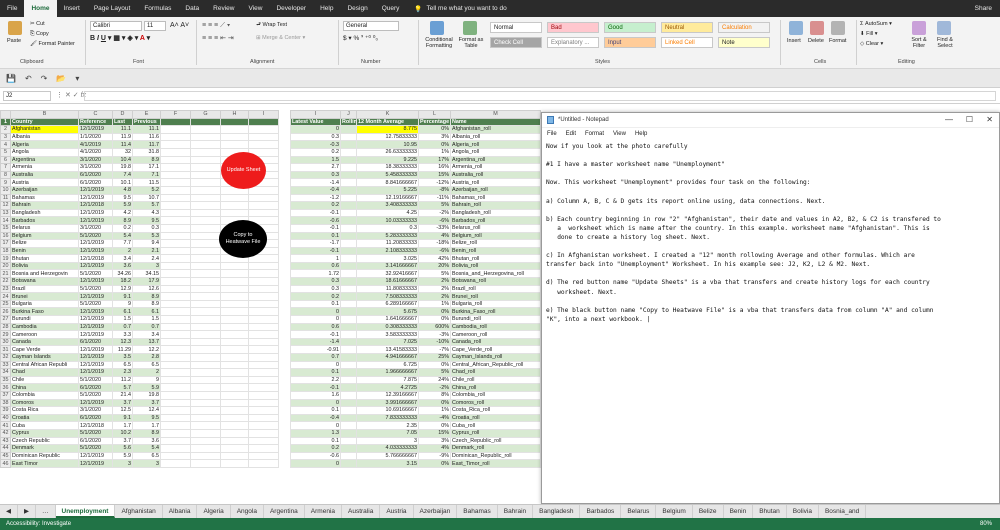 This screenshot has height=530, width=1000. Describe the element at coordinates (471, 43) in the screenshot. I see `format-as-table-button: Format as Table` at that location.